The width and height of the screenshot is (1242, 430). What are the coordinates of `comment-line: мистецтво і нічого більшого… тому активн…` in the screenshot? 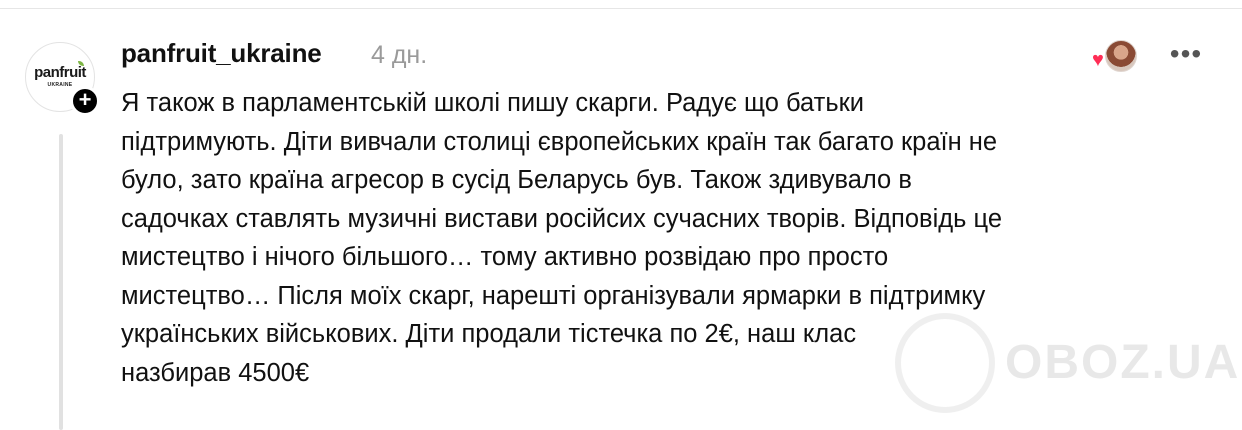 It's located at (505, 257).